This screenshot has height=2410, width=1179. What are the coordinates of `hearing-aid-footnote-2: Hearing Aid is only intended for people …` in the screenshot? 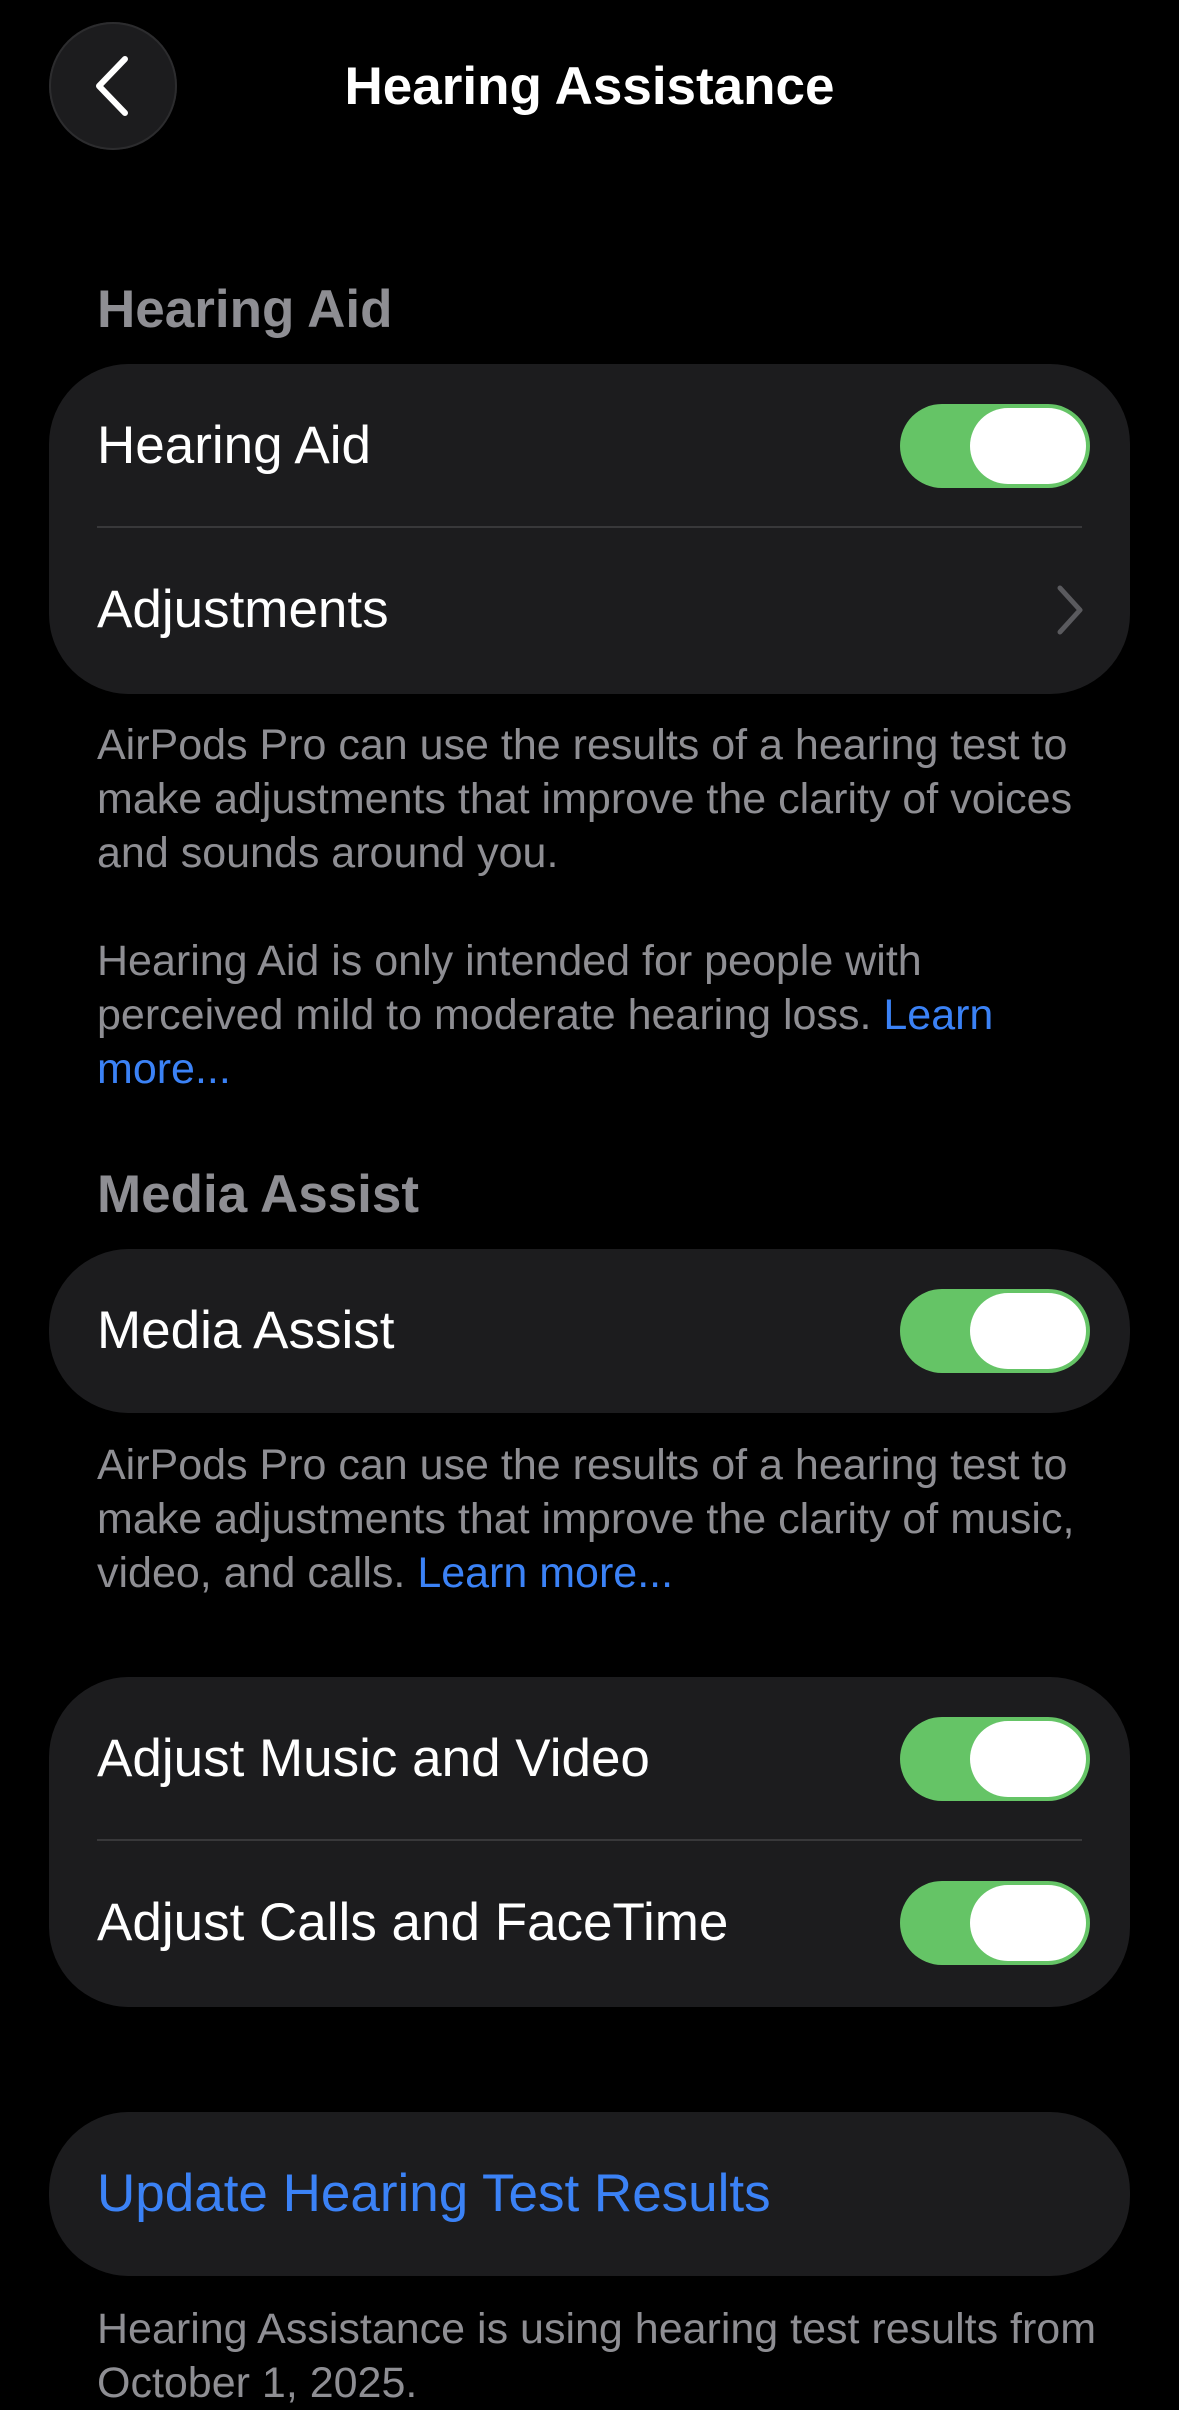 It's located at (597, 1015).